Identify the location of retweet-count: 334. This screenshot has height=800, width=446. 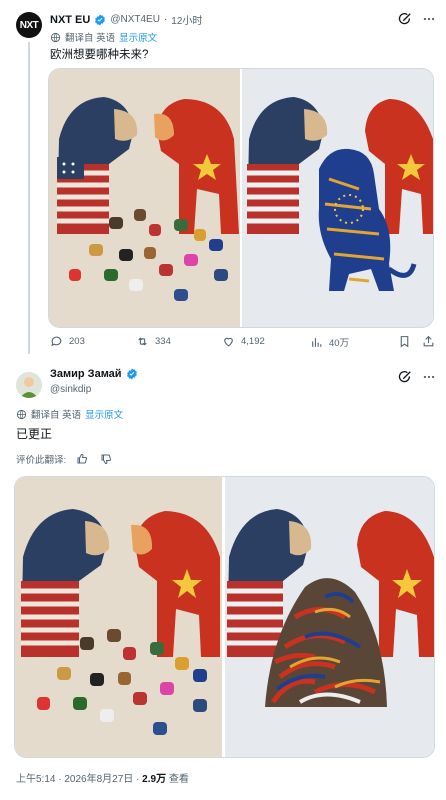
(163, 341).